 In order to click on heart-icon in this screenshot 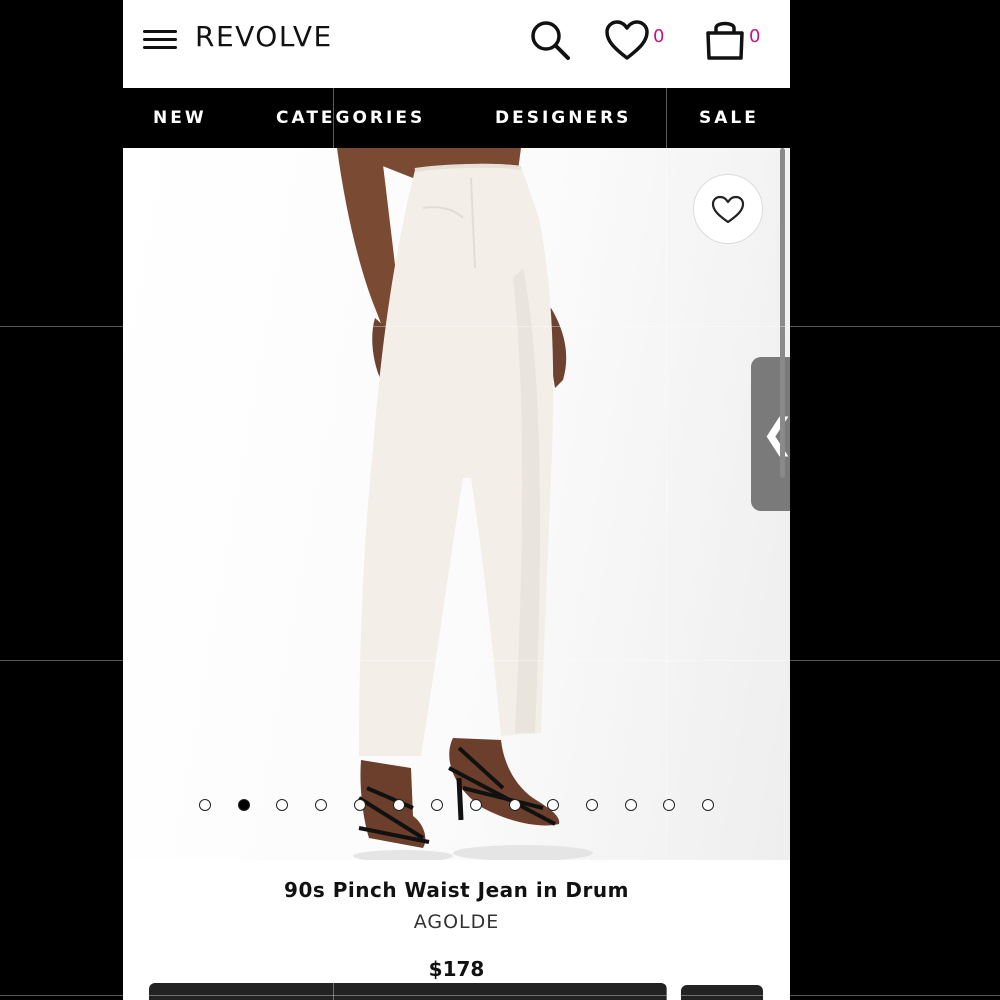, I will do `click(728, 209)`.